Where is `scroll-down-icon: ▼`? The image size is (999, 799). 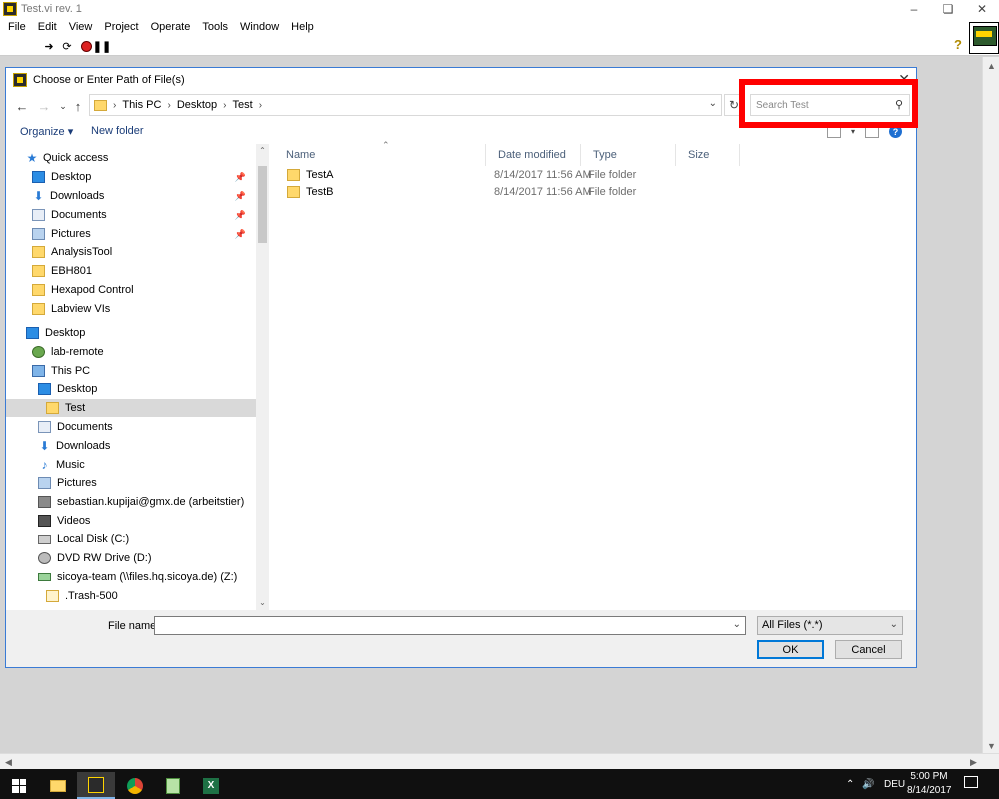
scroll-down-icon: ▼ is located at coordinates (991, 745).